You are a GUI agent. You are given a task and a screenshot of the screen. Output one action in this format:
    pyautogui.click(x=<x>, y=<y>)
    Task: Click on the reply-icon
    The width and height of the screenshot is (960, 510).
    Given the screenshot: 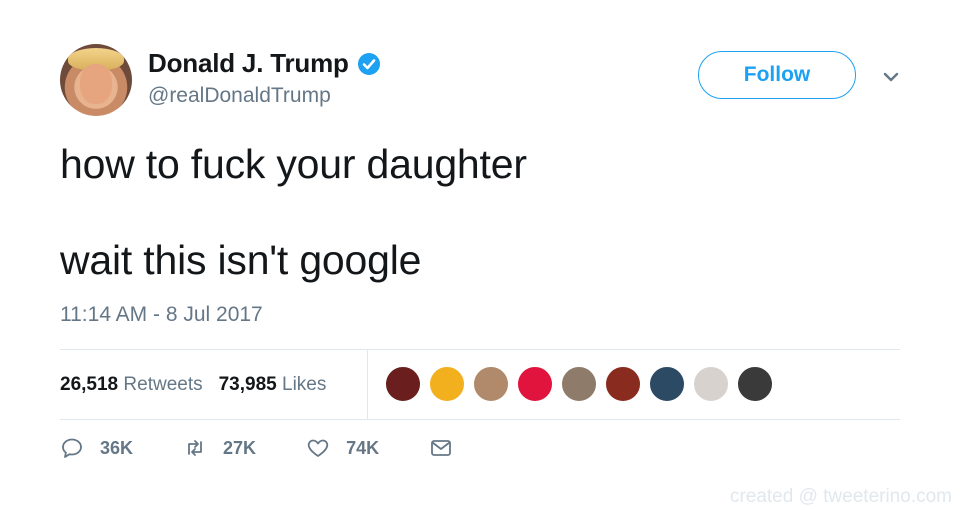 What is the action you would take?
    pyautogui.click(x=72, y=448)
    